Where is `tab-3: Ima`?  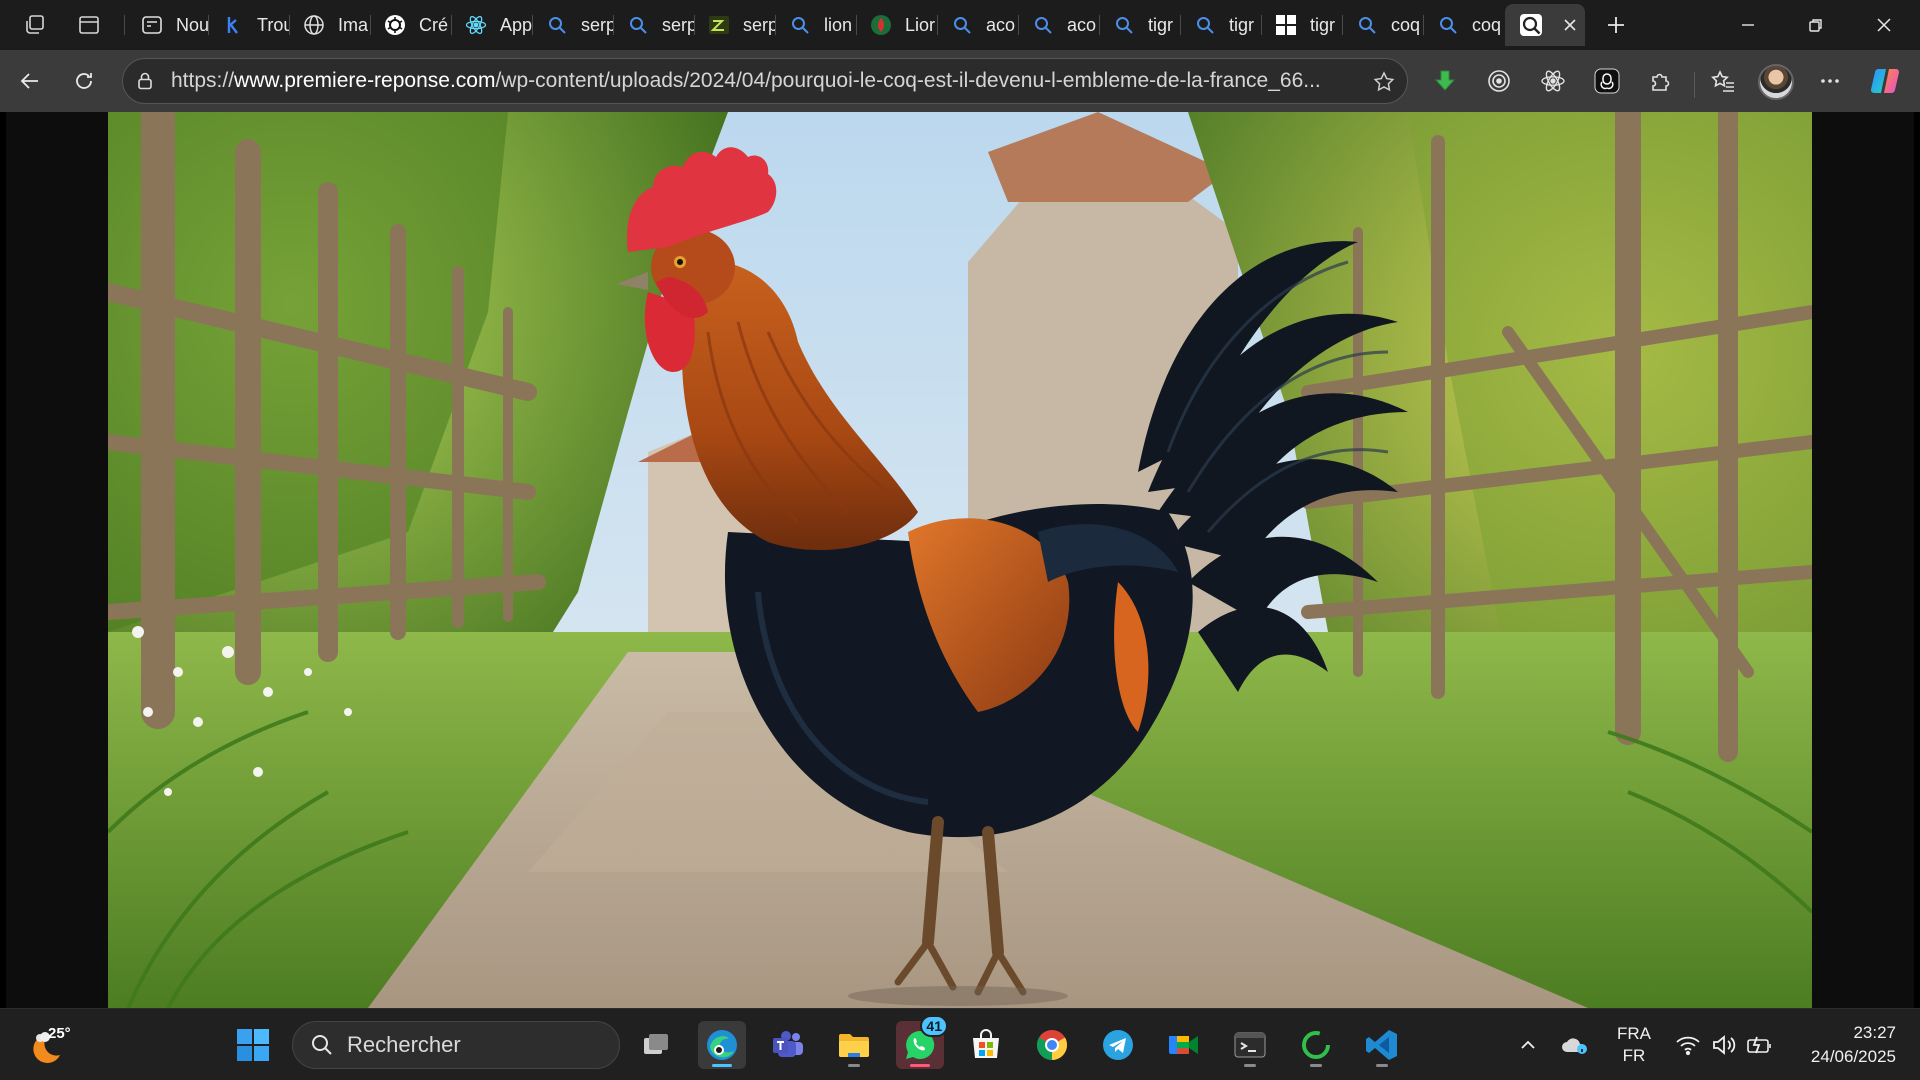 tab-3: Ima is located at coordinates (330, 25).